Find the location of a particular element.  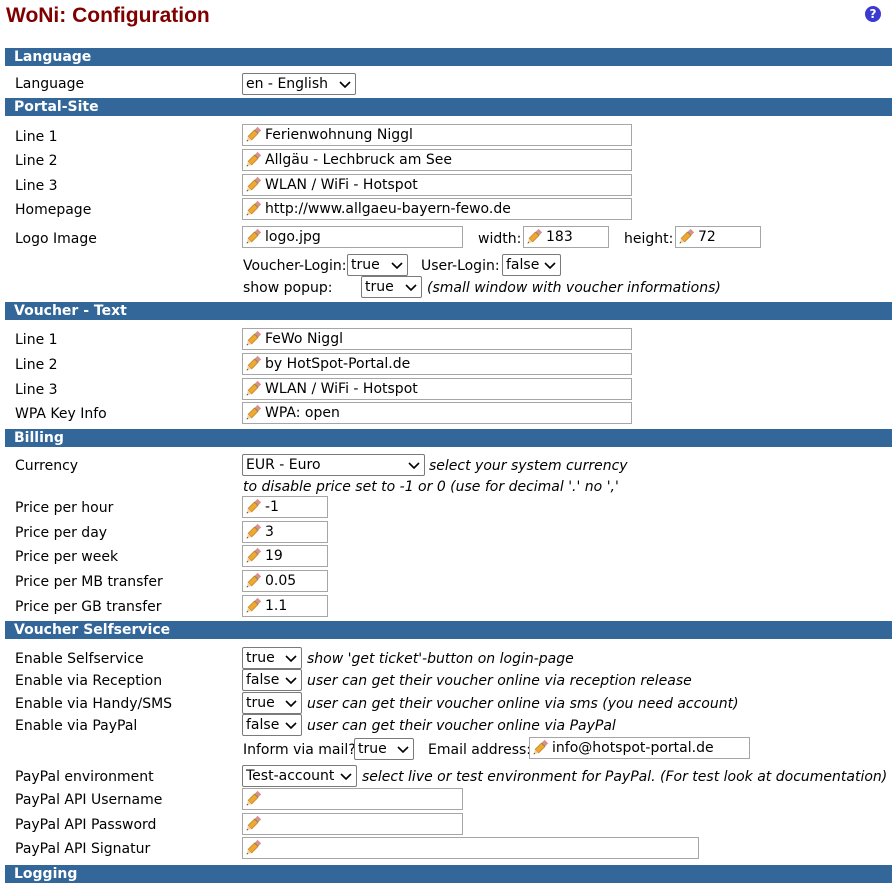

portal-line3-label: Line 3 is located at coordinates (36, 186).